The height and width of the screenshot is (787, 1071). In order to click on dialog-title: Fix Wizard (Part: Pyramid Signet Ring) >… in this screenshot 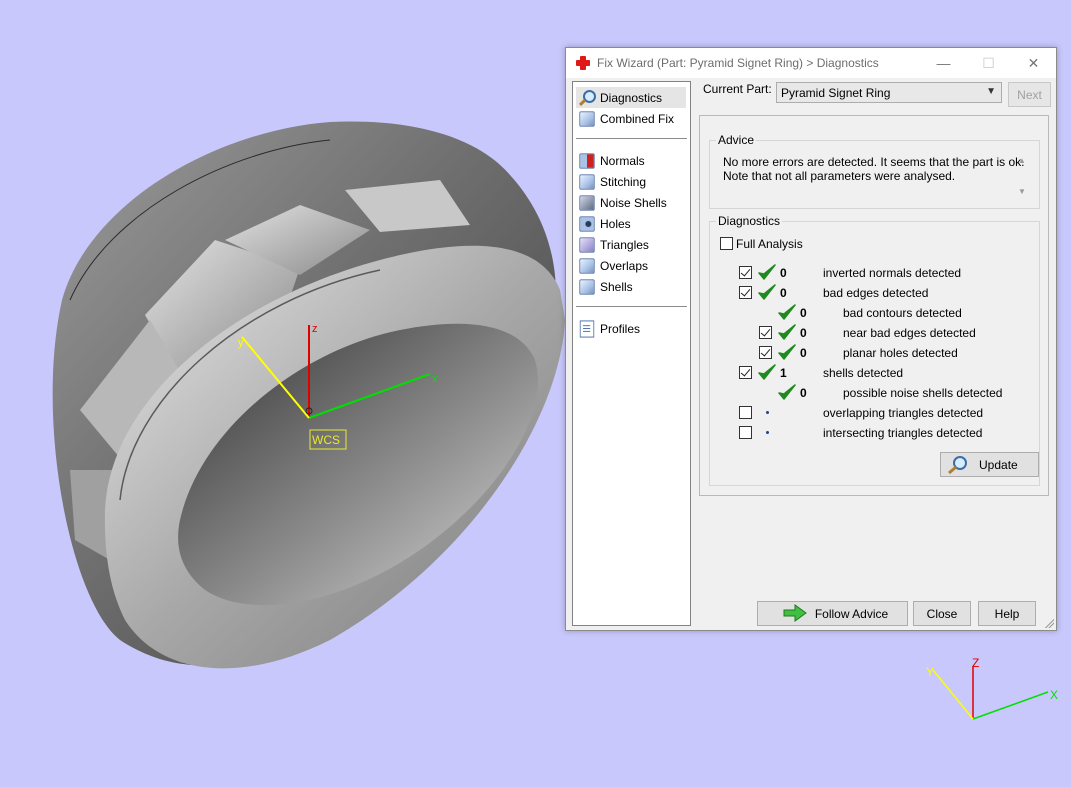, I will do `click(738, 63)`.